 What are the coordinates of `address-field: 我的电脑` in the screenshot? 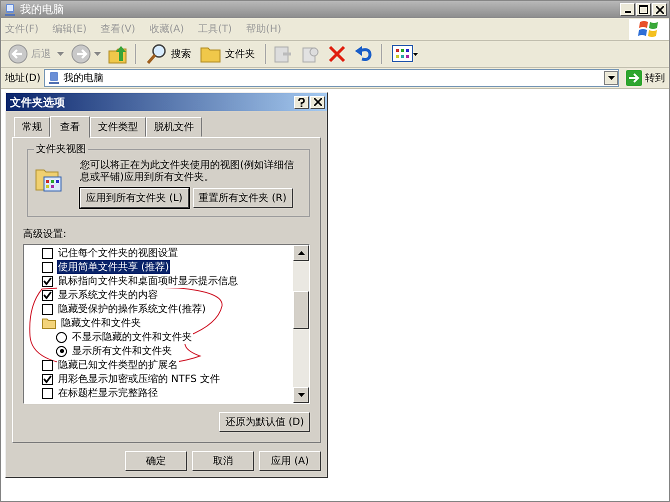 It's located at (331, 78).